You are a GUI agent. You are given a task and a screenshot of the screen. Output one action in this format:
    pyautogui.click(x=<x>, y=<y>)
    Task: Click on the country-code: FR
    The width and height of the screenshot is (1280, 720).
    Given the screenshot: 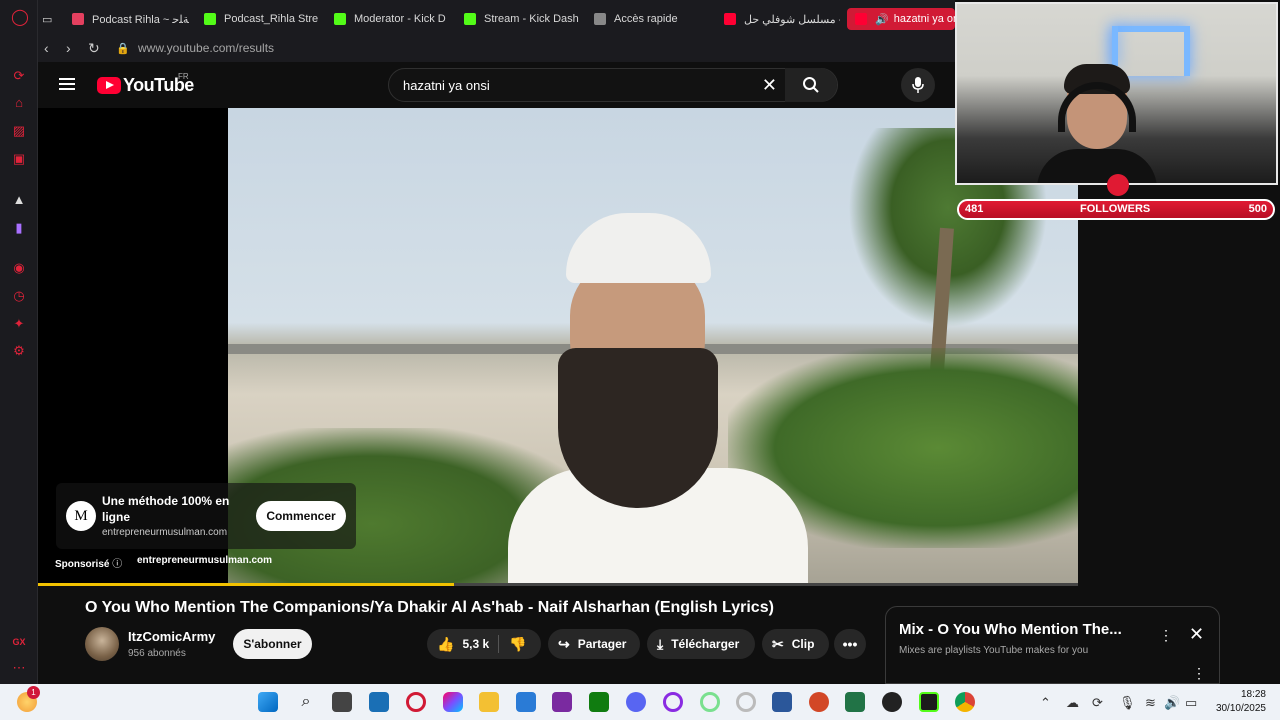 What is the action you would take?
    pyautogui.click(x=183, y=76)
    